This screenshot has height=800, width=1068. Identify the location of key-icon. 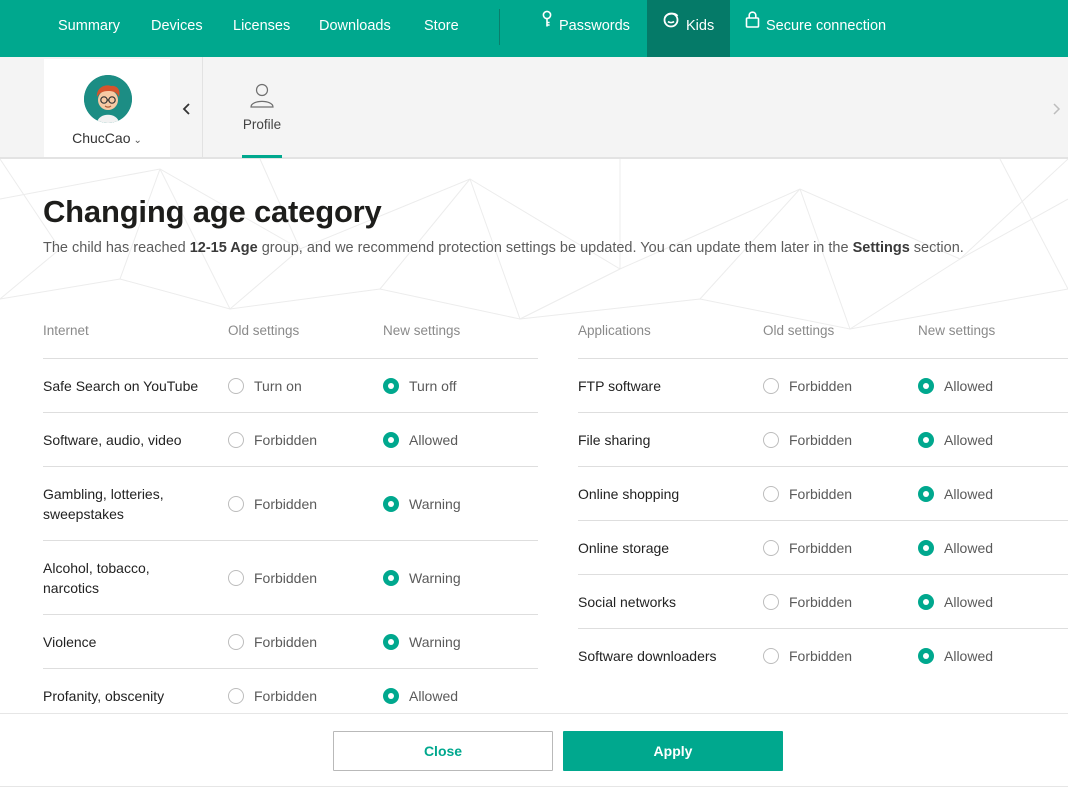
(547, 25).